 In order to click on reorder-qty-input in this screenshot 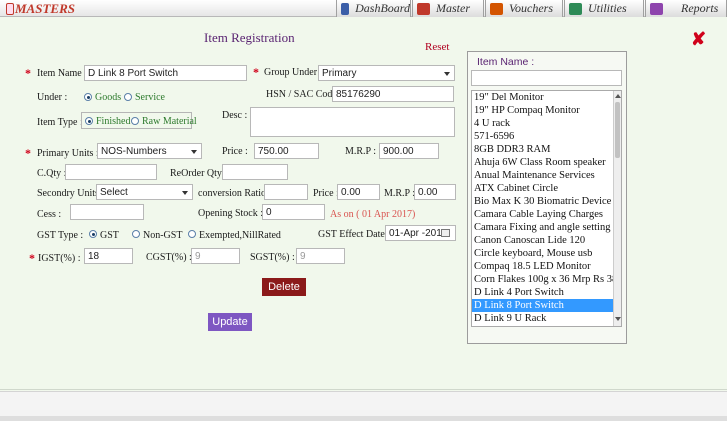, I will do `click(255, 172)`.